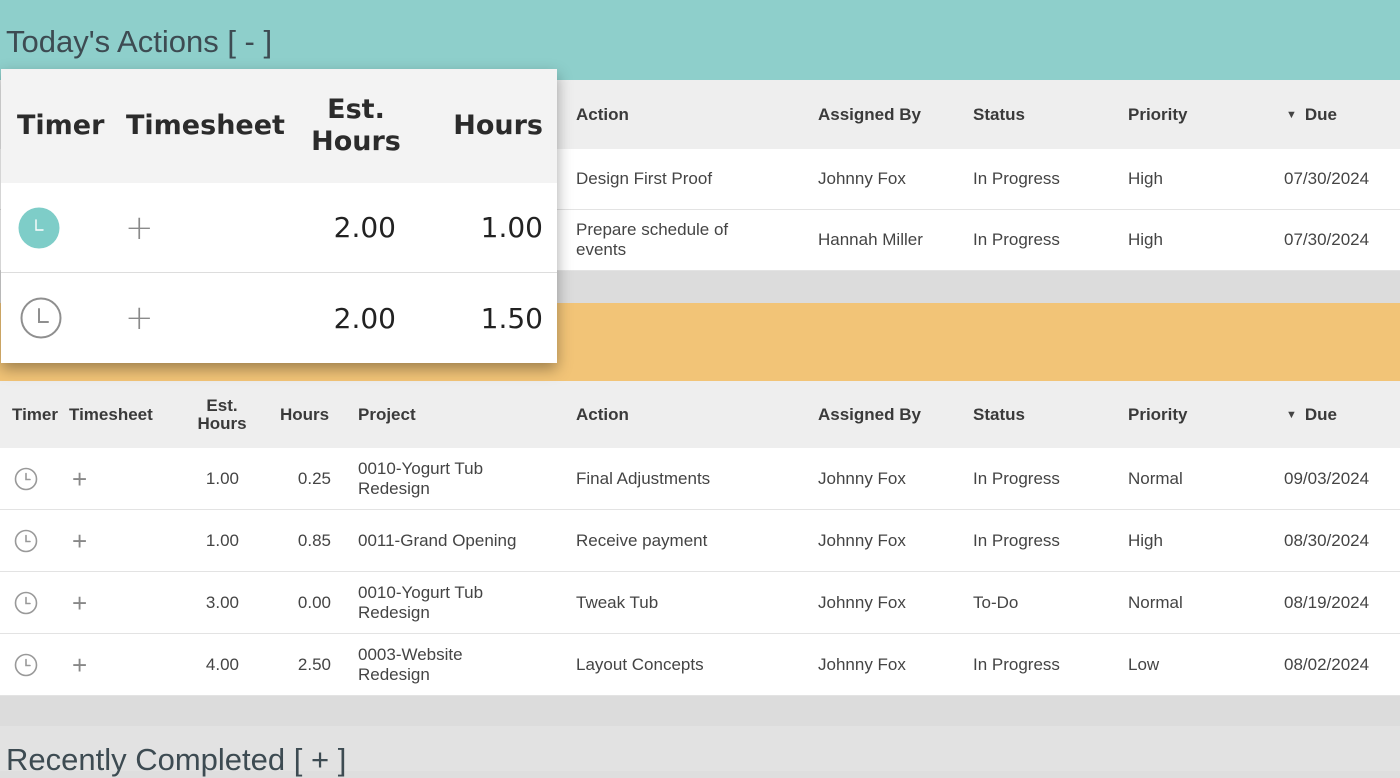 The image size is (1400, 778). What do you see at coordinates (686, 478) in the screenshot?
I see `action-cell: Final Adjustments` at bounding box center [686, 478].